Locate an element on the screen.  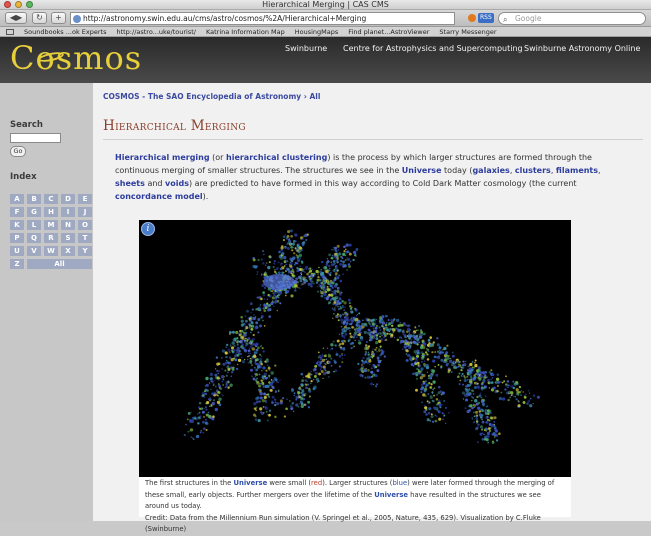
index-letter-b: B is located at coordinates (34, 199).